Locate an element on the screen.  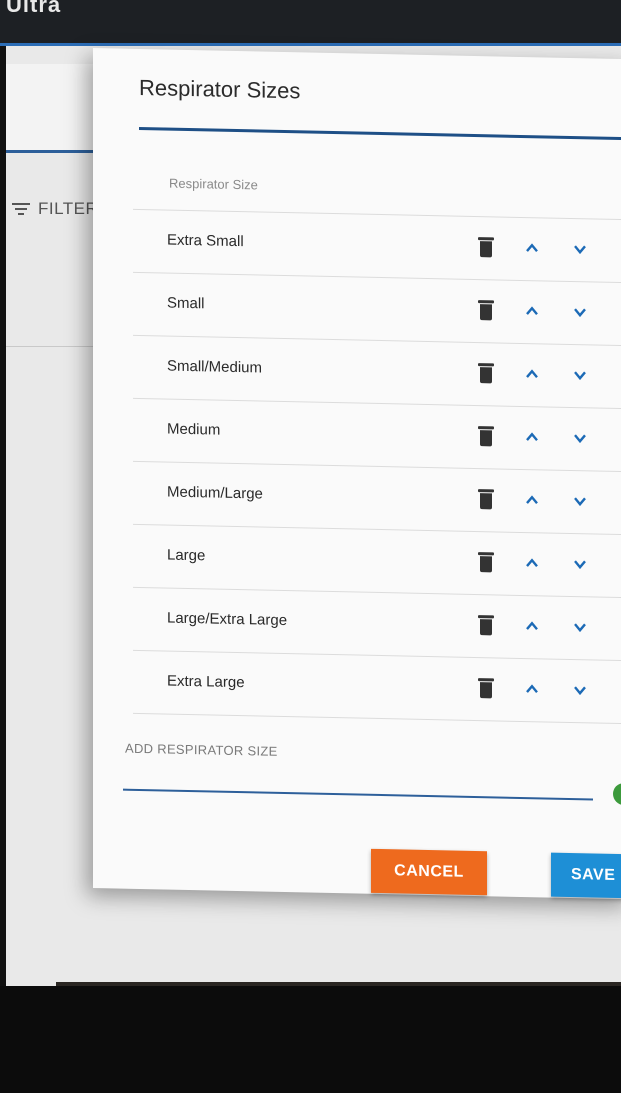
title-underline is located at coordinates (380, 133).